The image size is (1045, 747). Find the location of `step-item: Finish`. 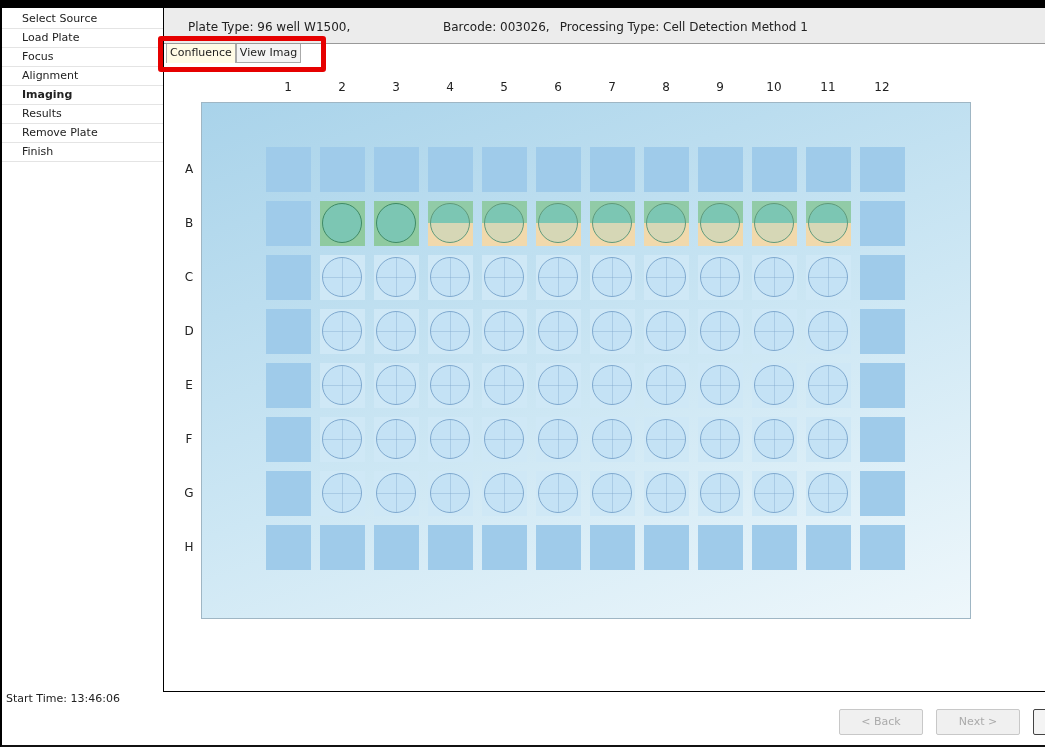

step-item: Finish is located at coordinates (82, 152).